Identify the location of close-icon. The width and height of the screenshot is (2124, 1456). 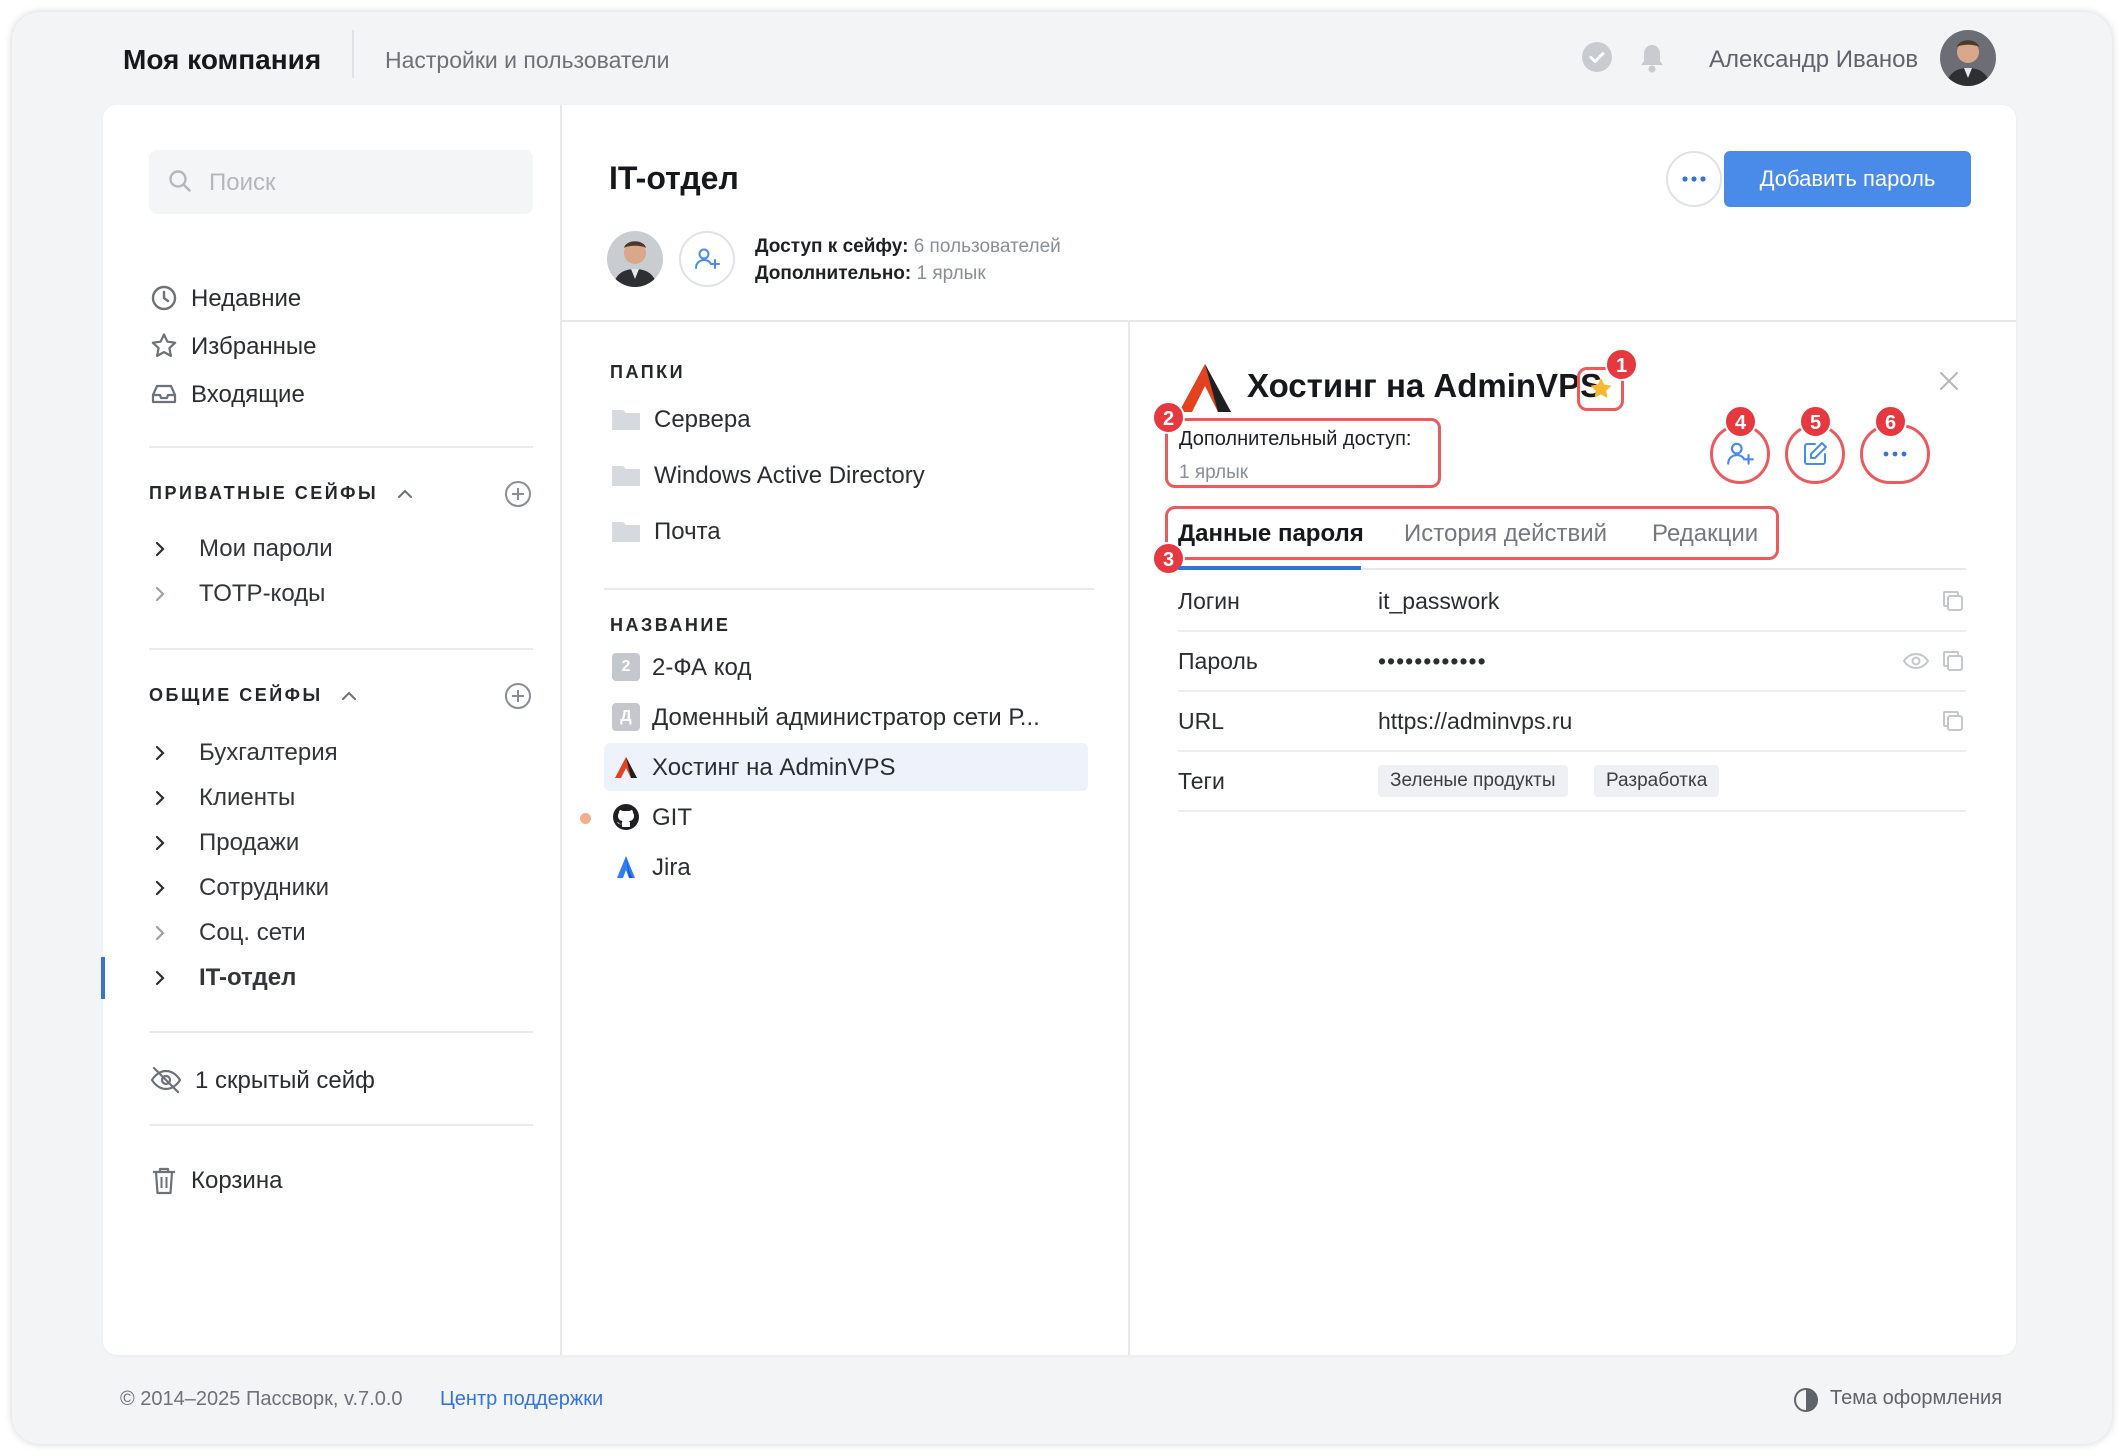
(1949, 381).